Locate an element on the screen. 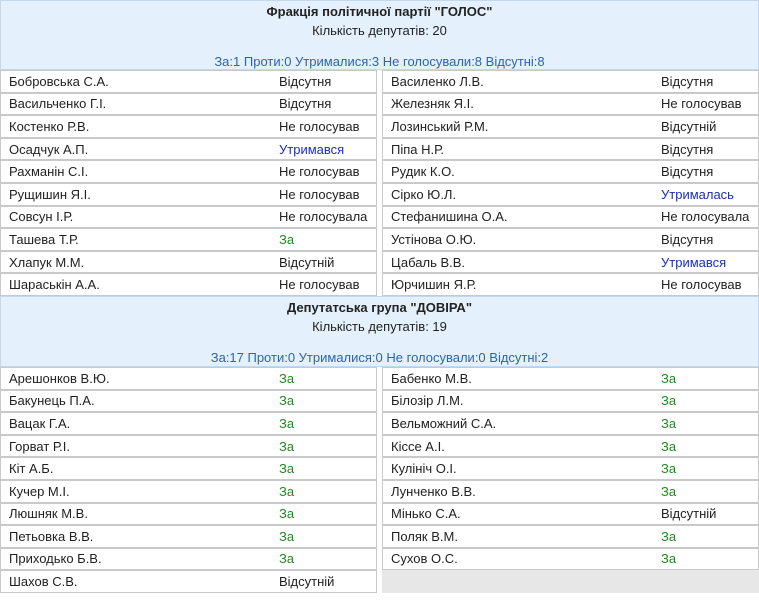  table-row: Арешонков В.Ю. За Бабенко М.В. За is located at coordinates (379, 378).